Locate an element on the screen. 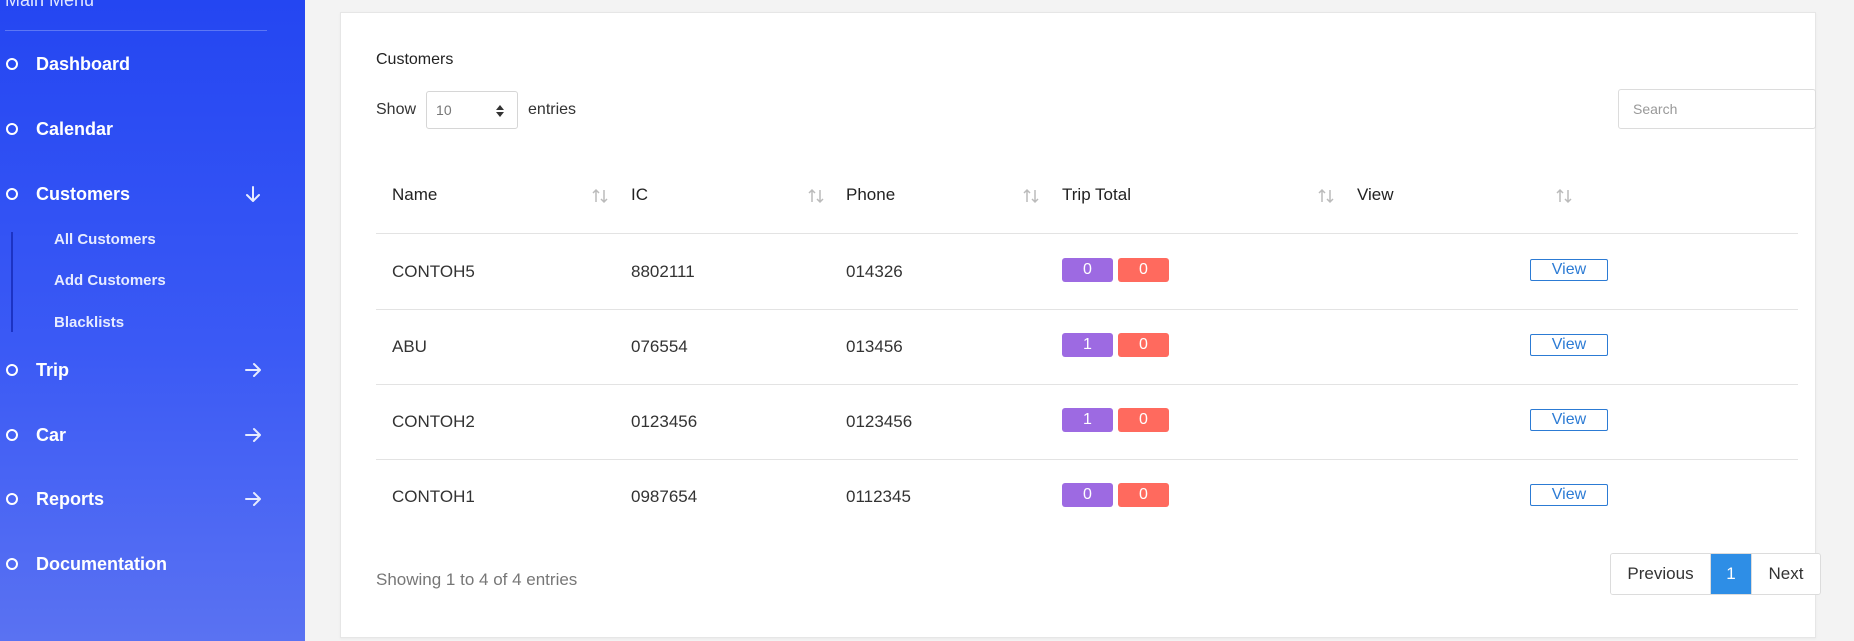 The width and height of the screenshot is (1854, 641). sidebar-subitem-blacklists: Blacklists is located at coordinates (89, 322).